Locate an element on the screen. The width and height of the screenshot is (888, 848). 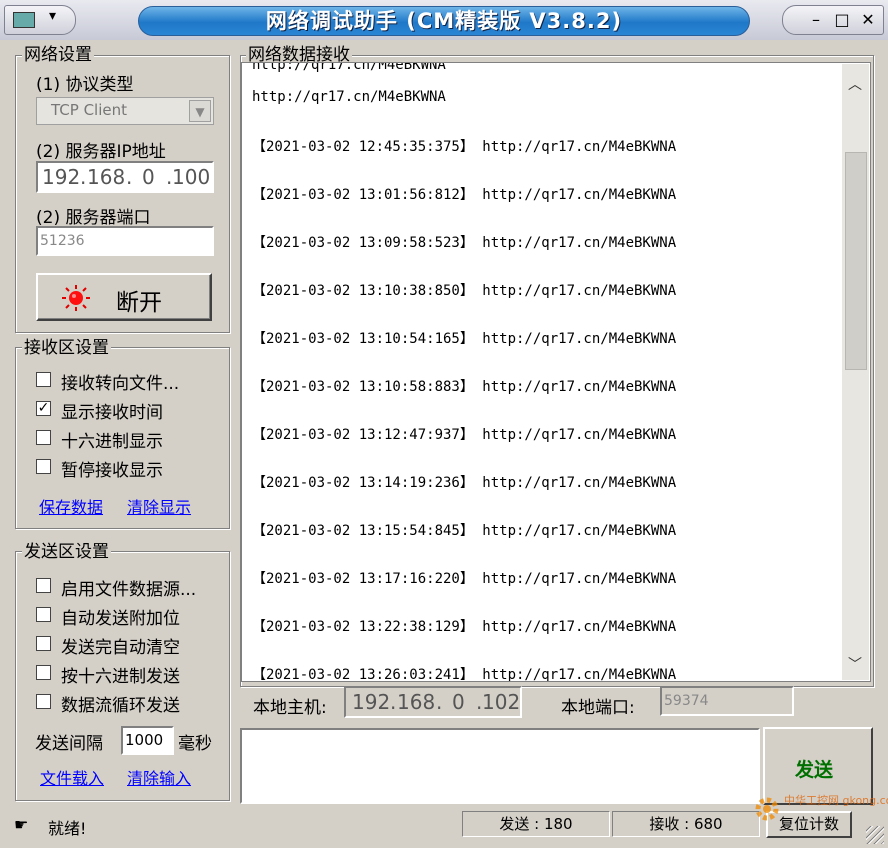
local-host-label: 本地主机: is located at coordinates (290, 708).